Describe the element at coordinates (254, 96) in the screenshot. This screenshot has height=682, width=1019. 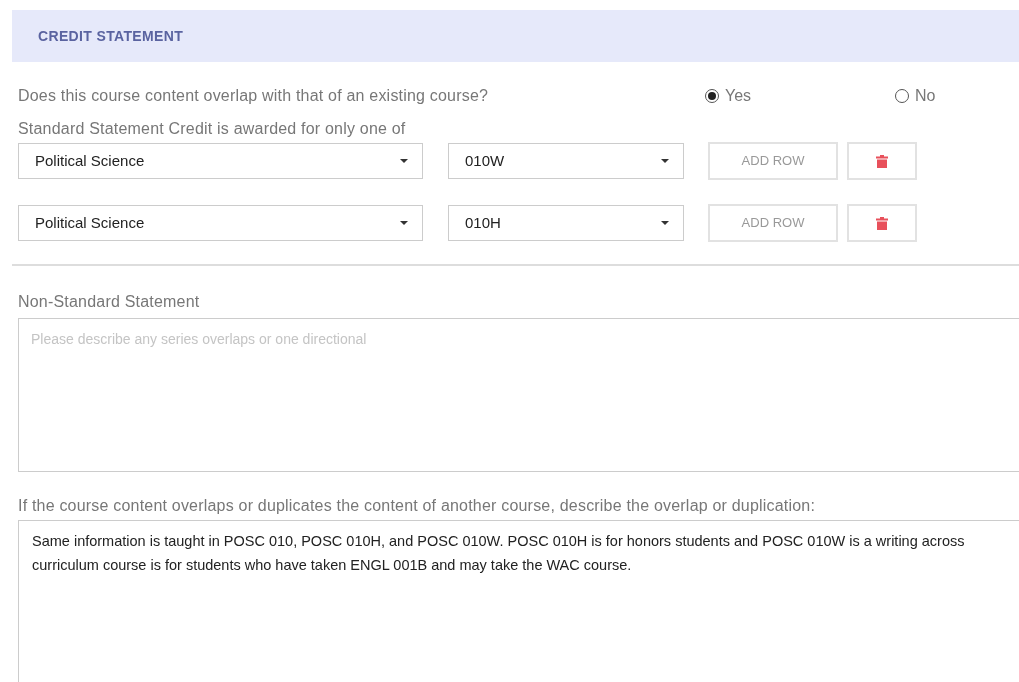
I see `question-label: Does this course content overlap with that of an existing course?` at that location.